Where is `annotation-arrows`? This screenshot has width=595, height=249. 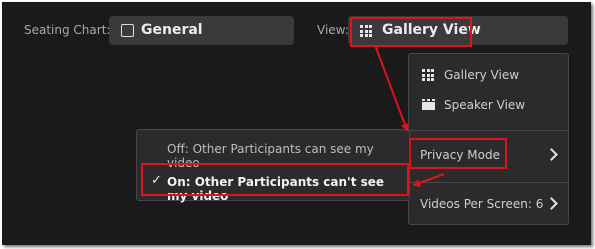
annotation-arrows is located at coordinates (409, 115).